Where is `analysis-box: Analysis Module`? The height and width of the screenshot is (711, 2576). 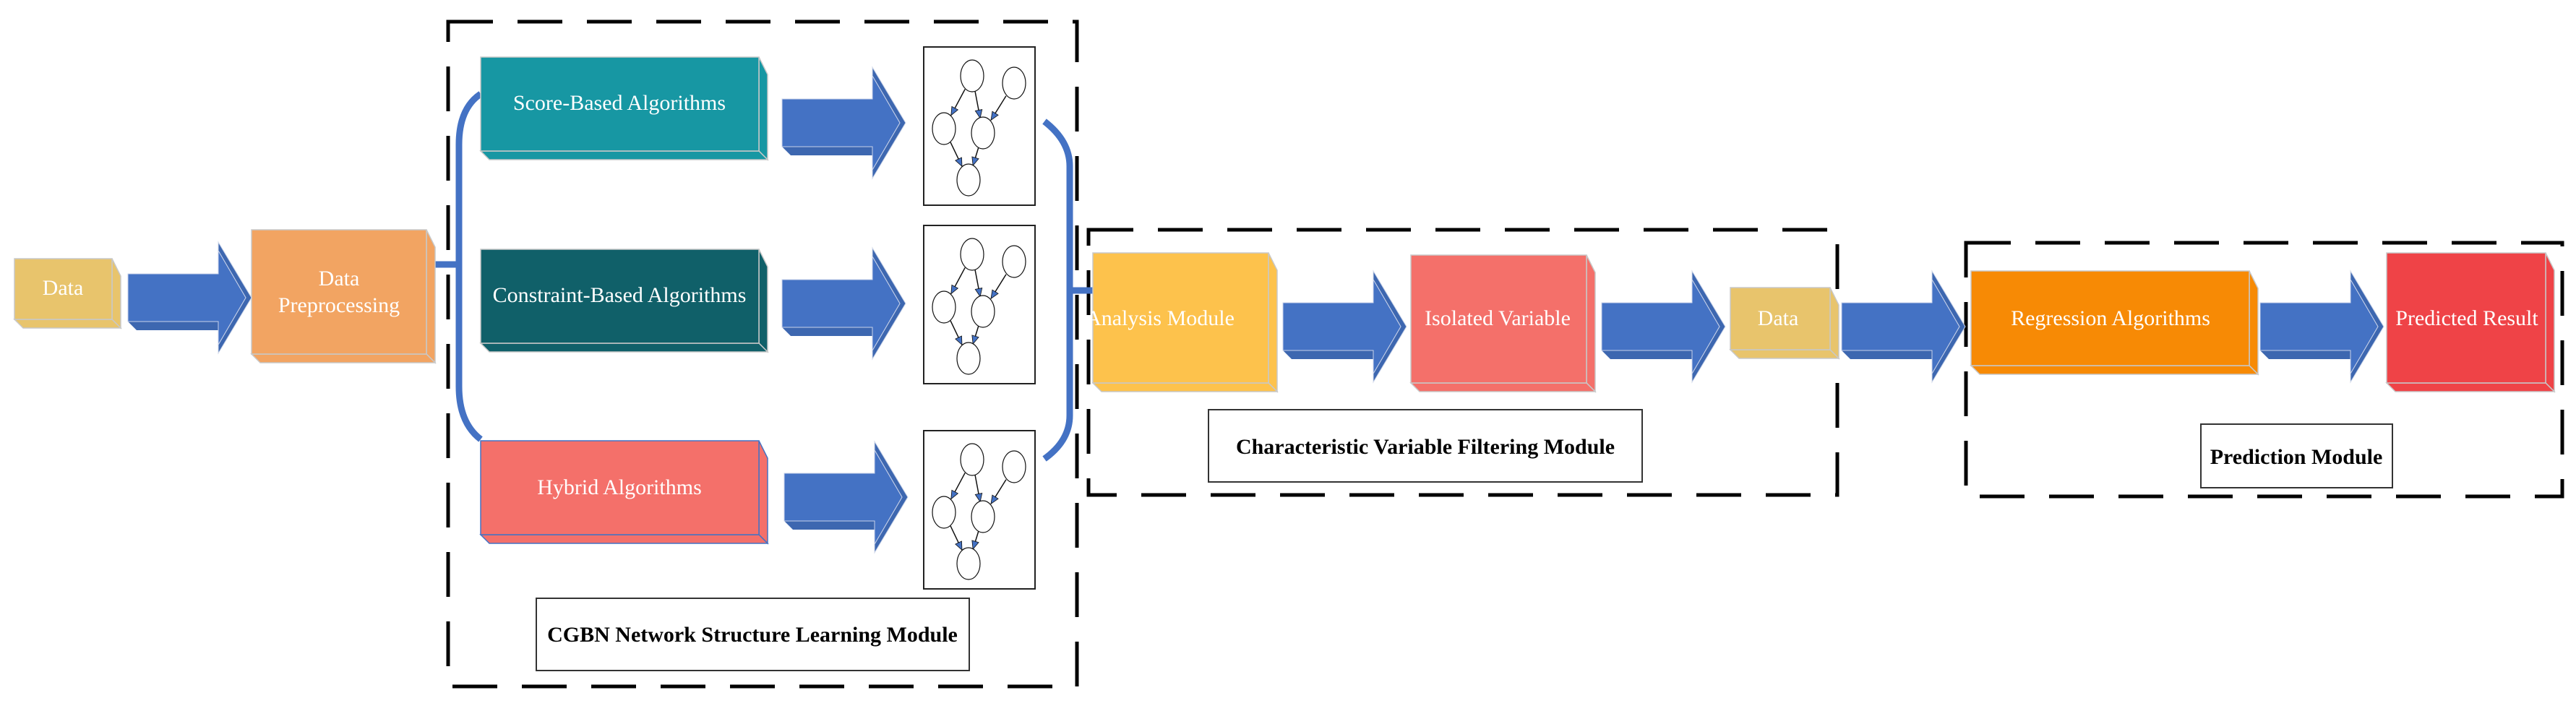 analysis-box: Analysis Module is located at coordinates (1183, 322).